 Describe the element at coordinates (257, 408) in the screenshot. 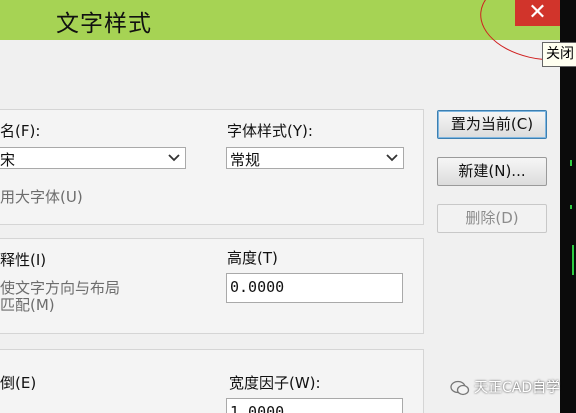

I see `width-factor-value: 1.0000` at that location.